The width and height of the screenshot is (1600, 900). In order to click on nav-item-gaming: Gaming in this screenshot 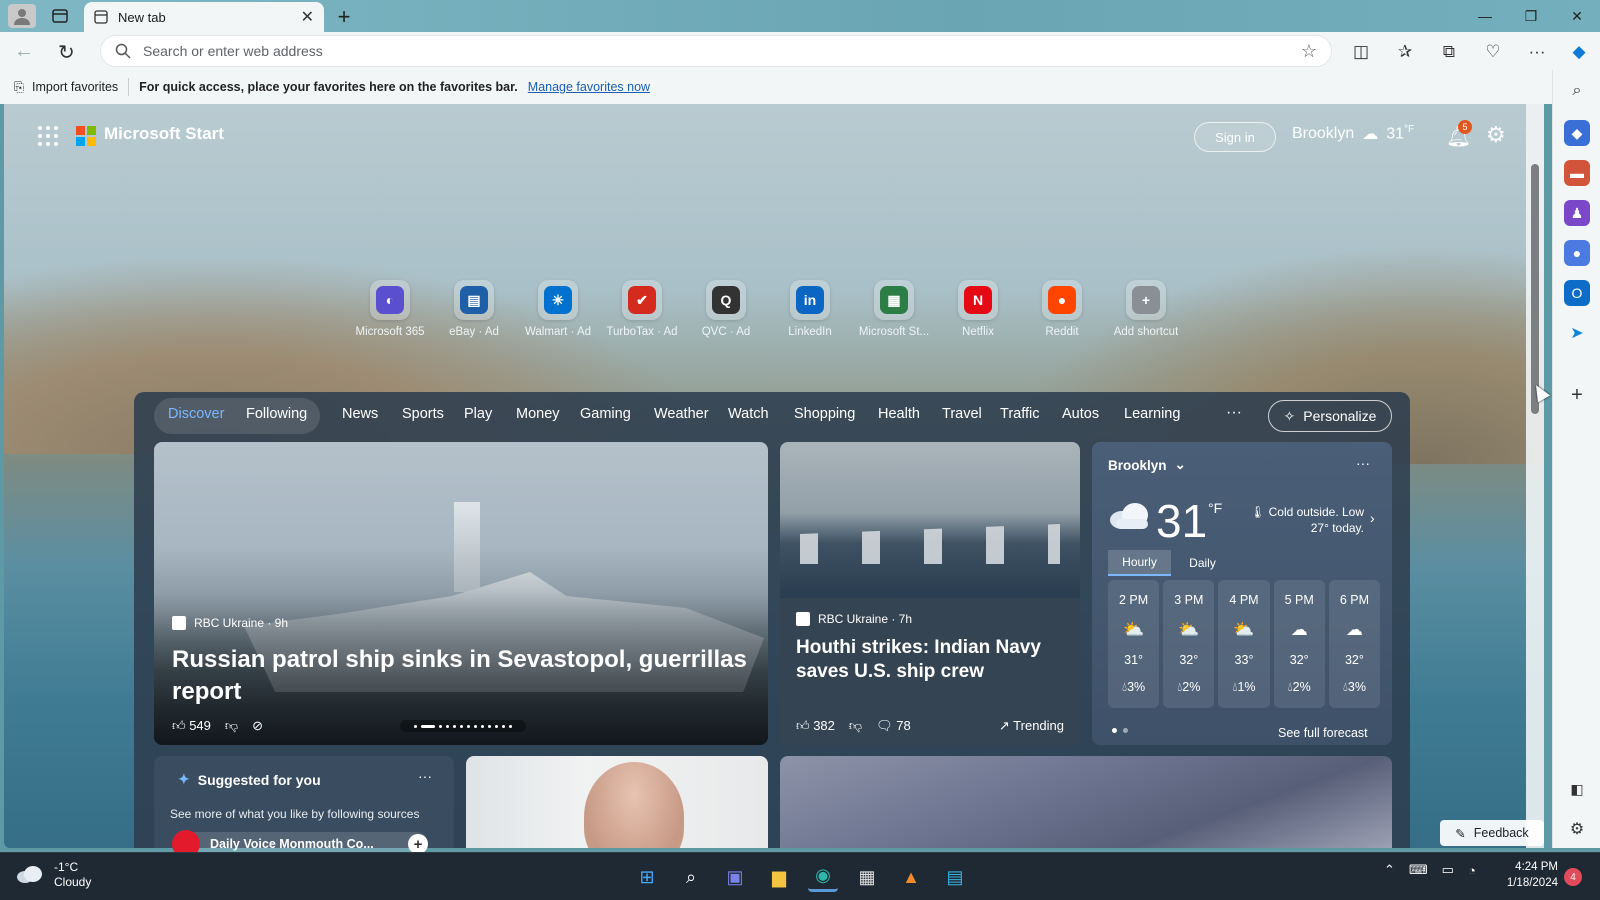, I will do `click(605, 414)`.